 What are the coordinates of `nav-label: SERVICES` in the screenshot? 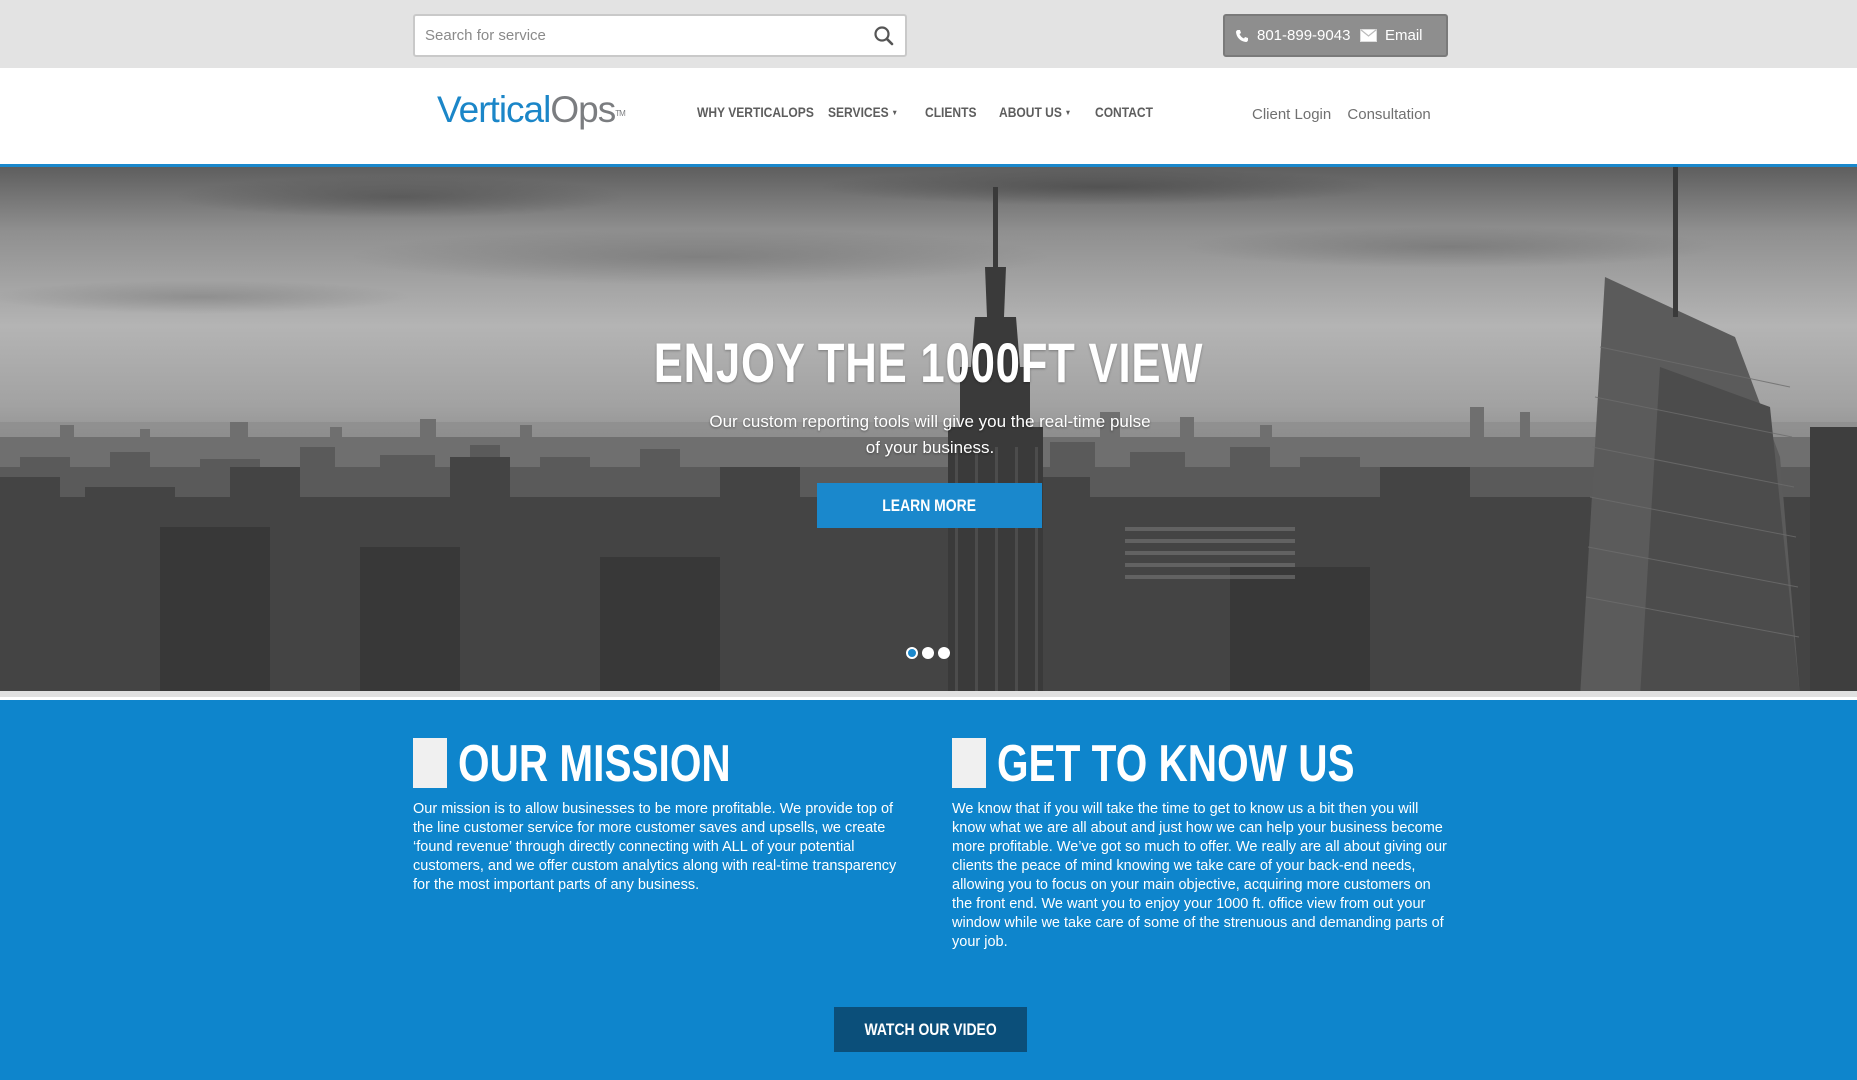 It's located at (858, 112).